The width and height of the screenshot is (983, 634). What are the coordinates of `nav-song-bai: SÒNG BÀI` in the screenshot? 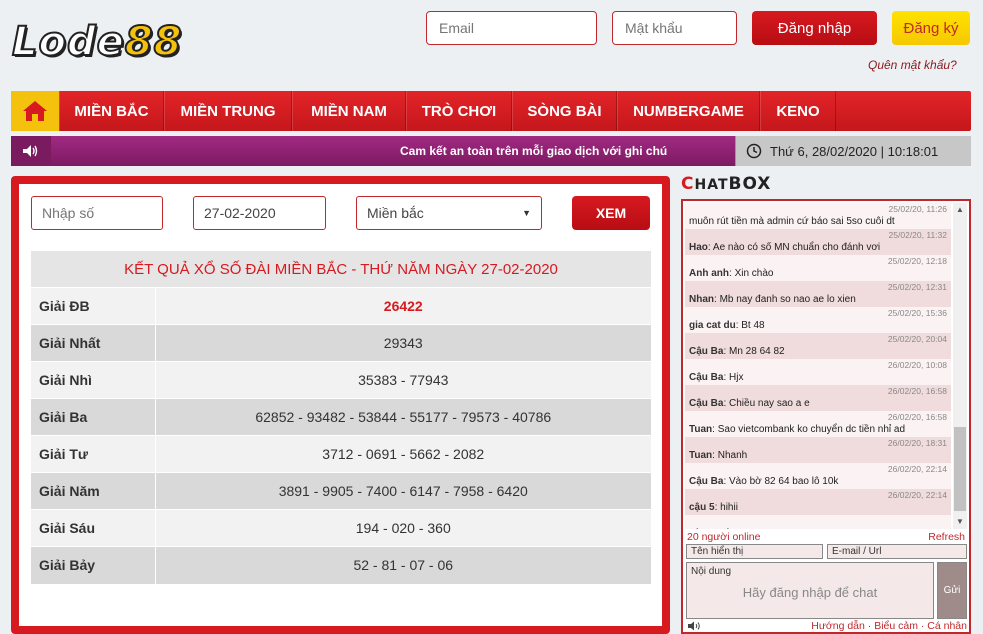 It's located at (564, 111).